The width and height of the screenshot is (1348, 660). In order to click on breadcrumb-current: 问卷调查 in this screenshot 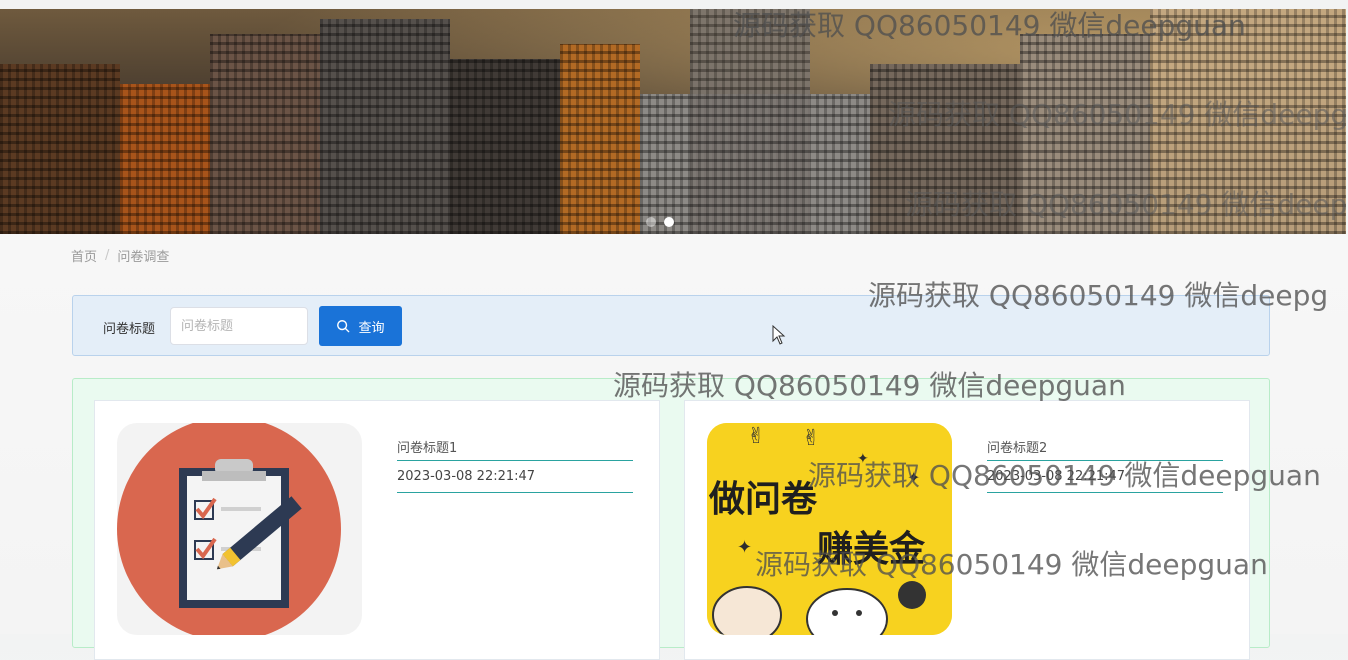, I will do `click(143, 257)`.